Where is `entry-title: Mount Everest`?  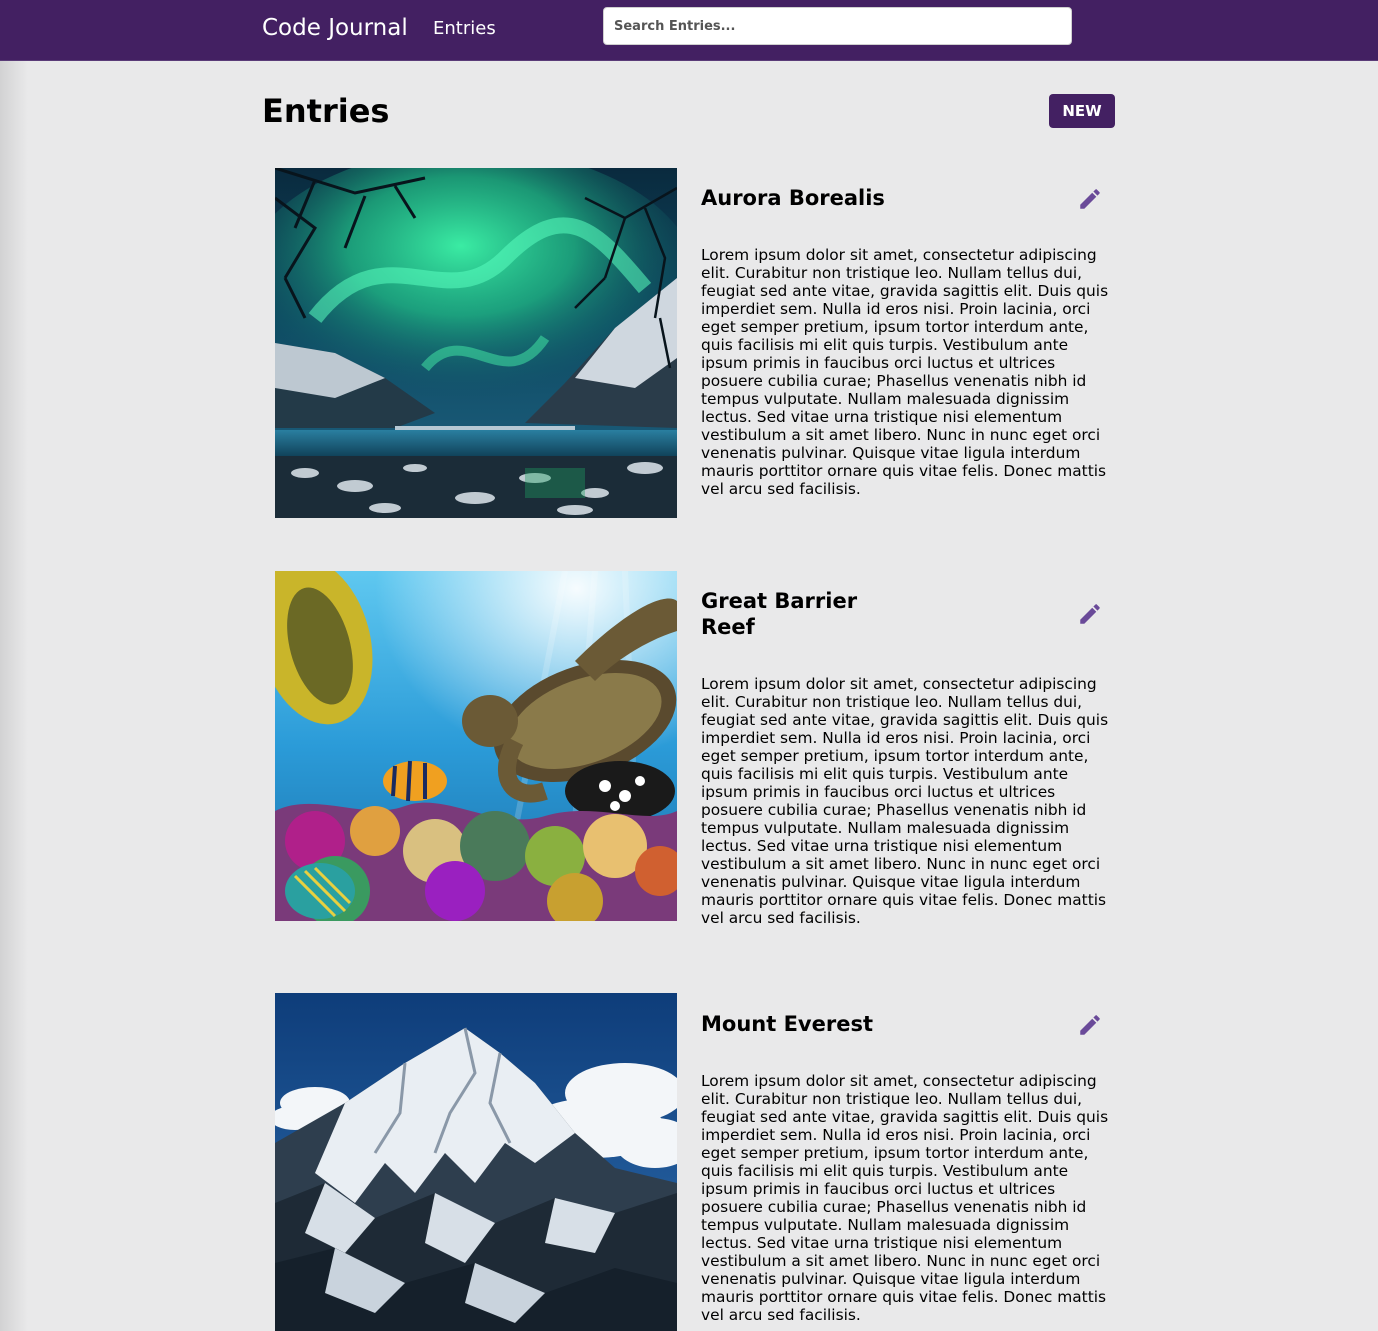 entry-title: Mount Everest is located at coordinates (787, 1024).